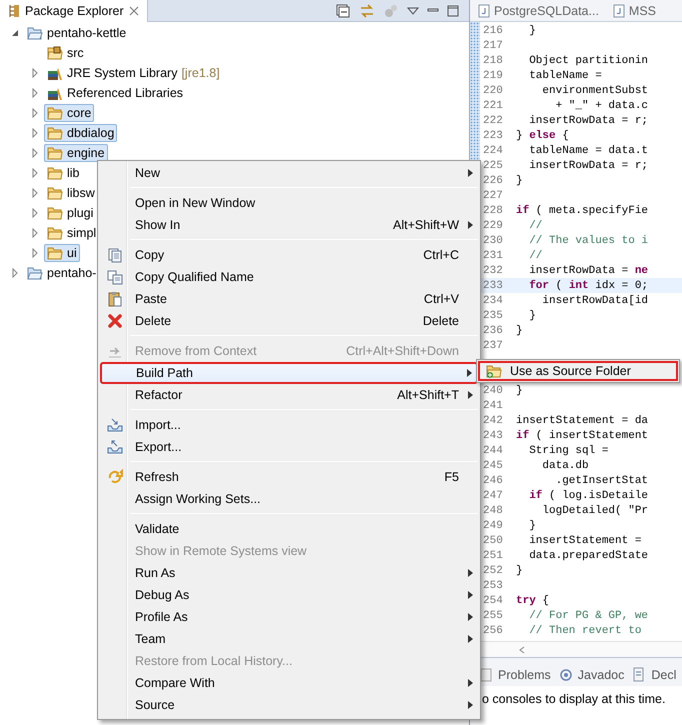  Describe the element at coordinates (522, 650) in the screenshot. I see `scroll-left-icon` at that location.